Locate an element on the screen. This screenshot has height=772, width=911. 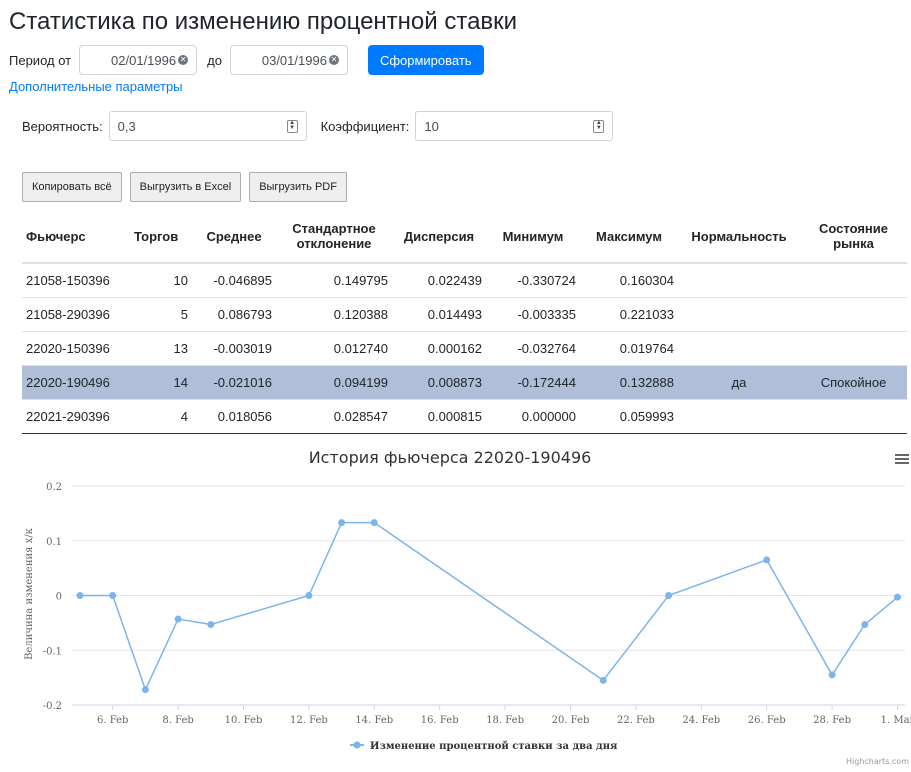
column-header: Среднее is located at coordinates (234, 237).